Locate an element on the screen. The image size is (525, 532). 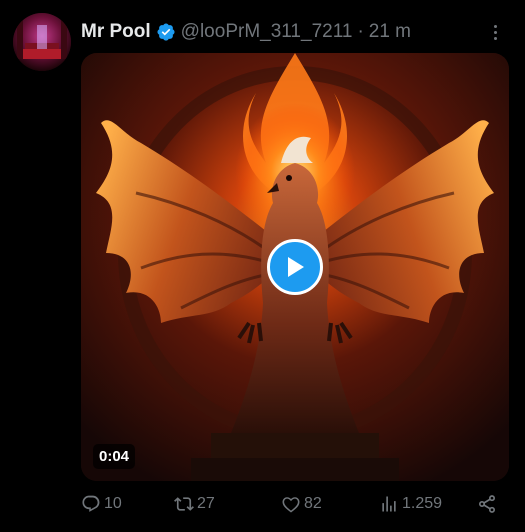
views-icon is located at coordinates (389, 504).